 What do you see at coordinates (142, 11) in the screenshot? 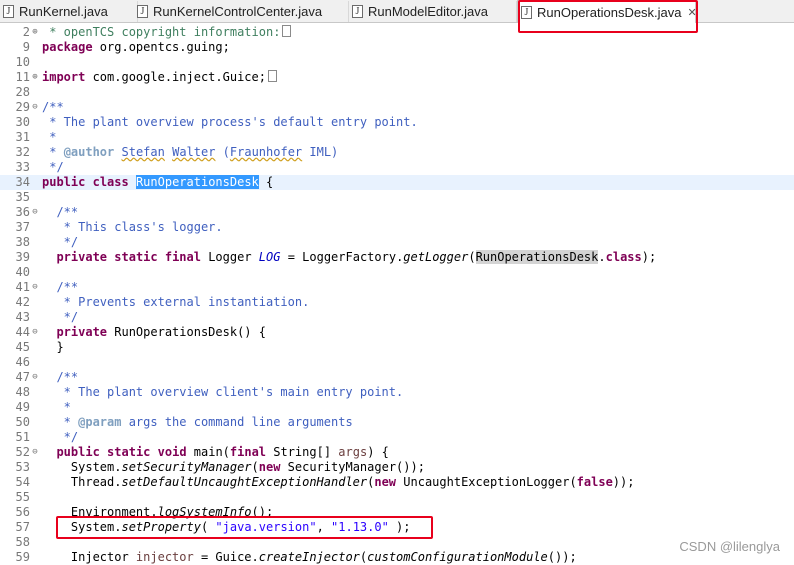
I see `java-file-icon: J` at bounding box center [142, 11].